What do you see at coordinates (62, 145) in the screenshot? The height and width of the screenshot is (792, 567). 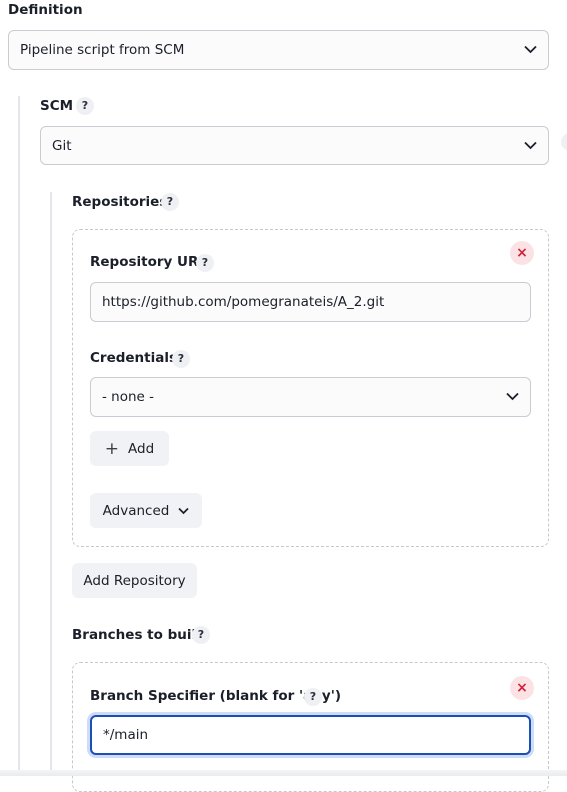 I see `scm-selected-value: Git` at bounding box center [62, 145].